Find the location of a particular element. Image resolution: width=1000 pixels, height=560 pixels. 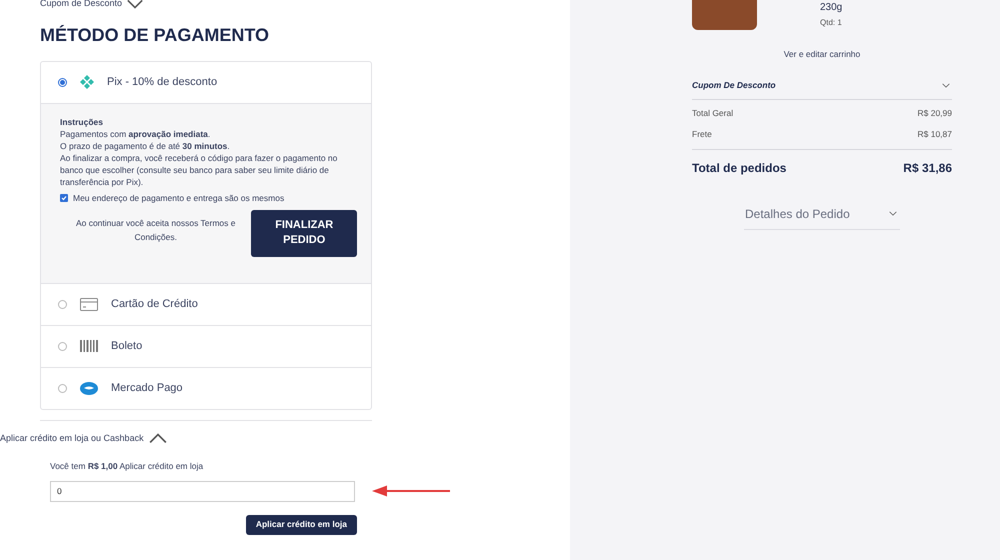

summary-label: Frete is located at coordinates (702, 134).